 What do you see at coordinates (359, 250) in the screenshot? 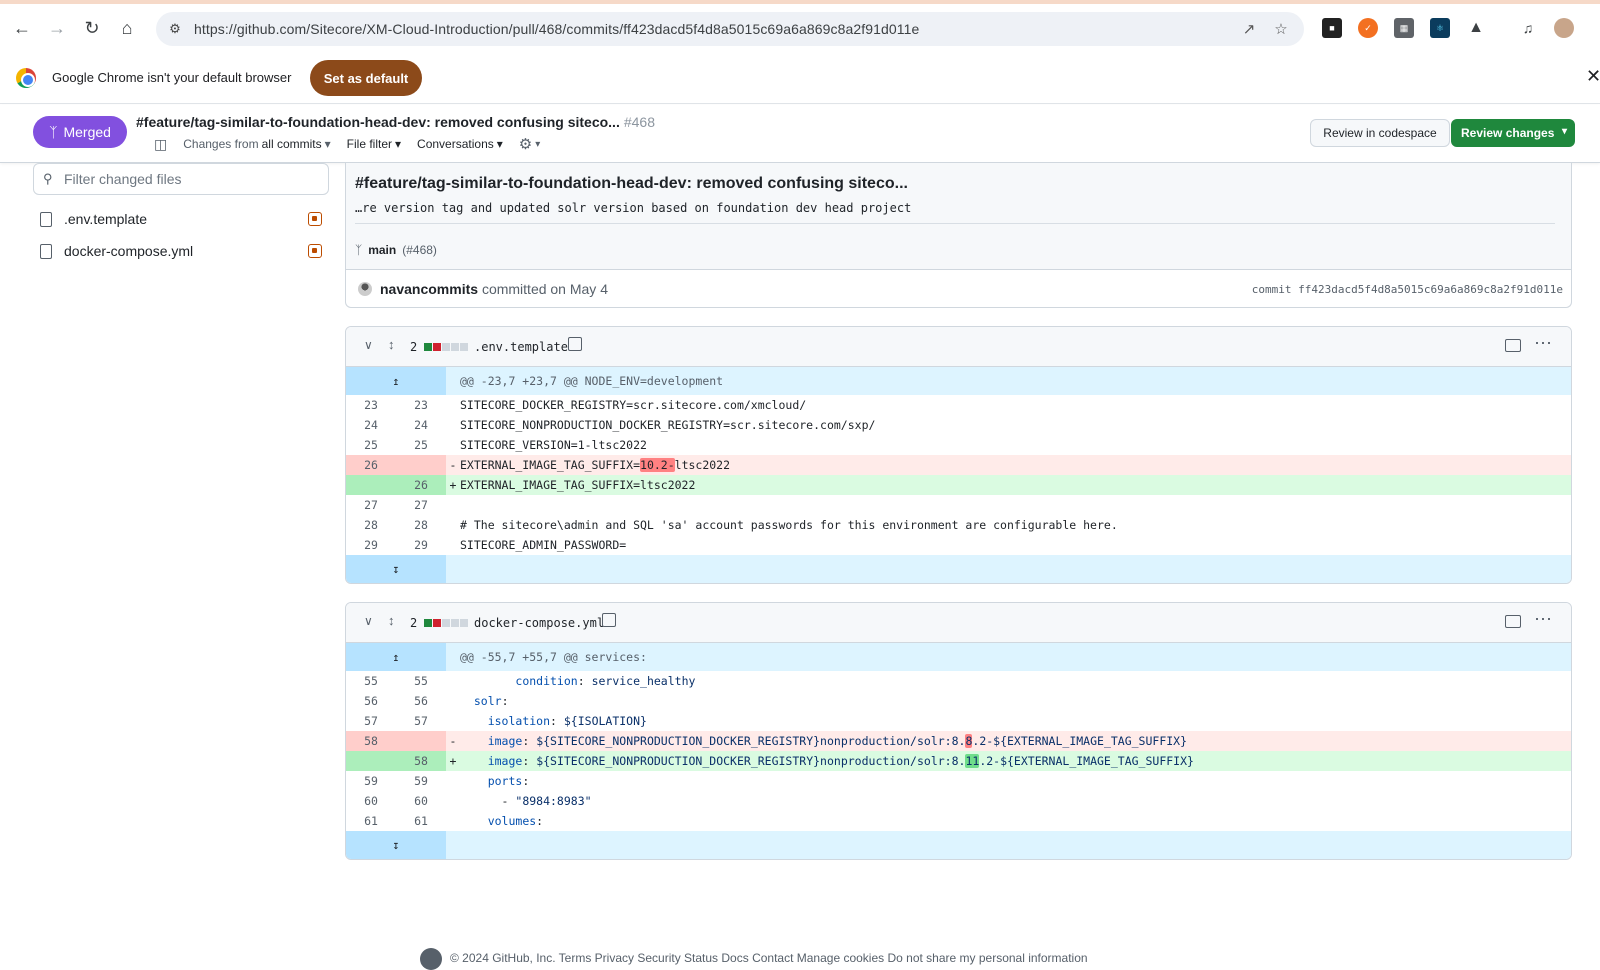
I see `git-branch-icon: ᛉ` at bounding box center [359, 250].